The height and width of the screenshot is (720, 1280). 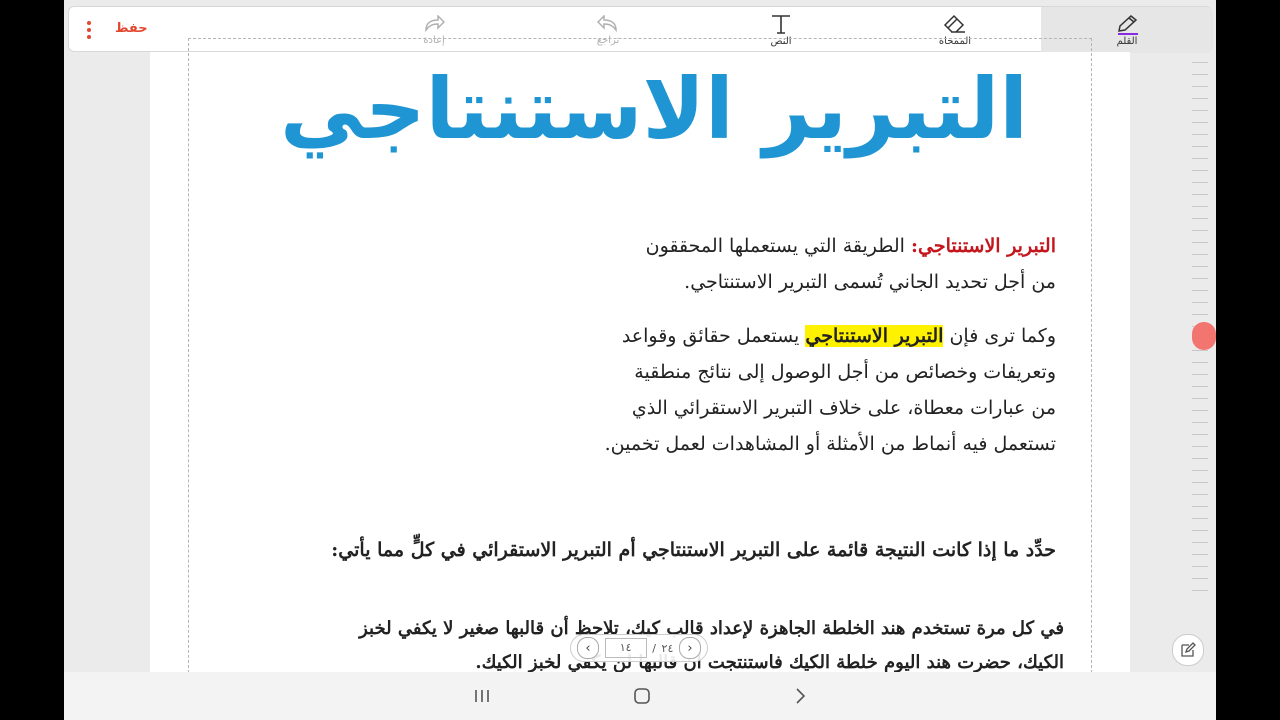 I want to click on home-button, so click(x=642, y=696).